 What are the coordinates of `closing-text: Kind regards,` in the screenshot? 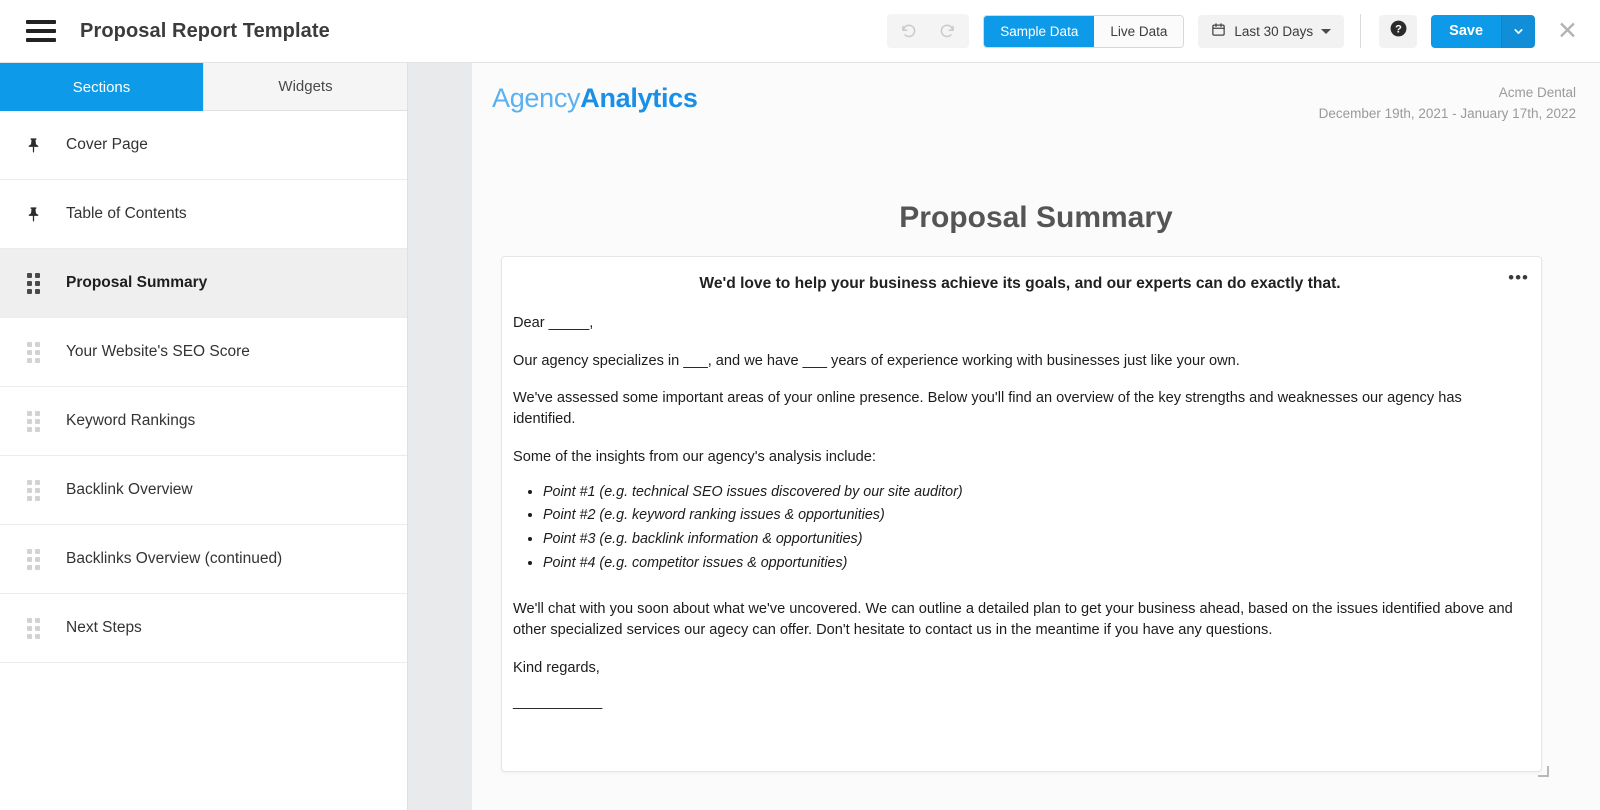 It's located at (556, 667).